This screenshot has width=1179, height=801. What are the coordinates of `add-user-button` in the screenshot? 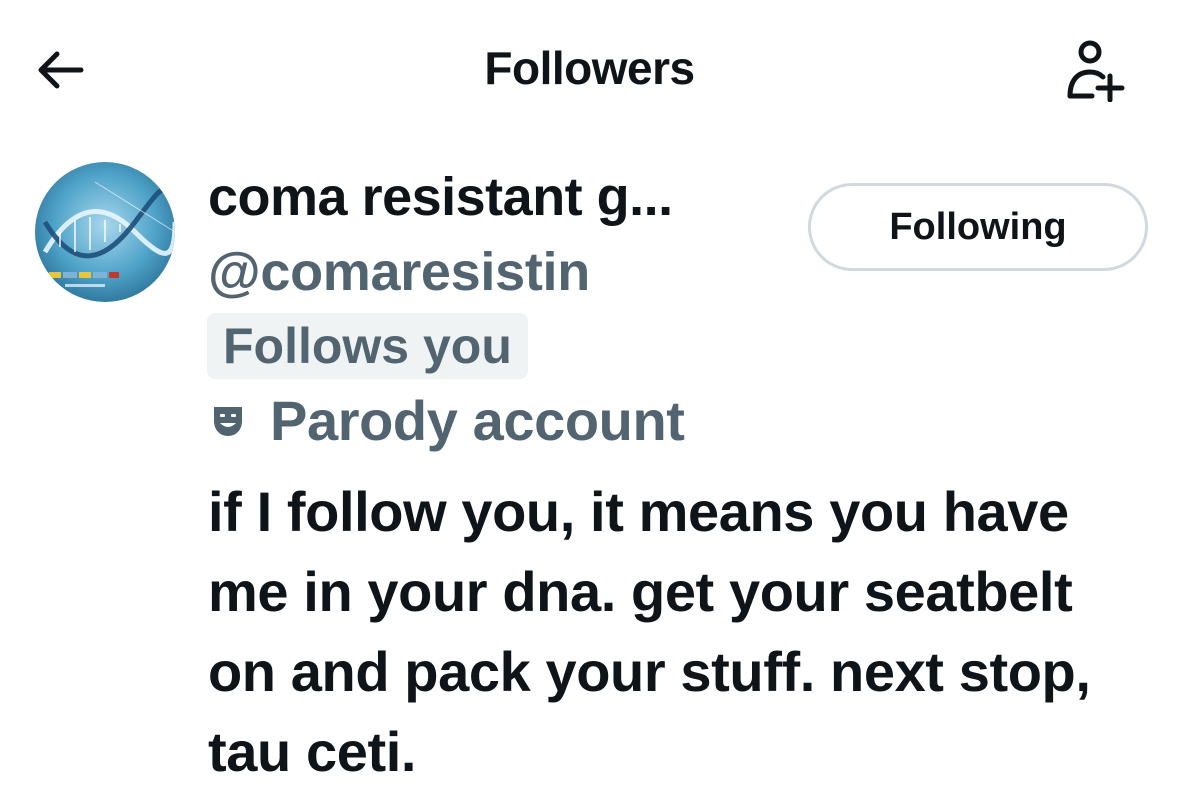 It's located at (1094, 70).